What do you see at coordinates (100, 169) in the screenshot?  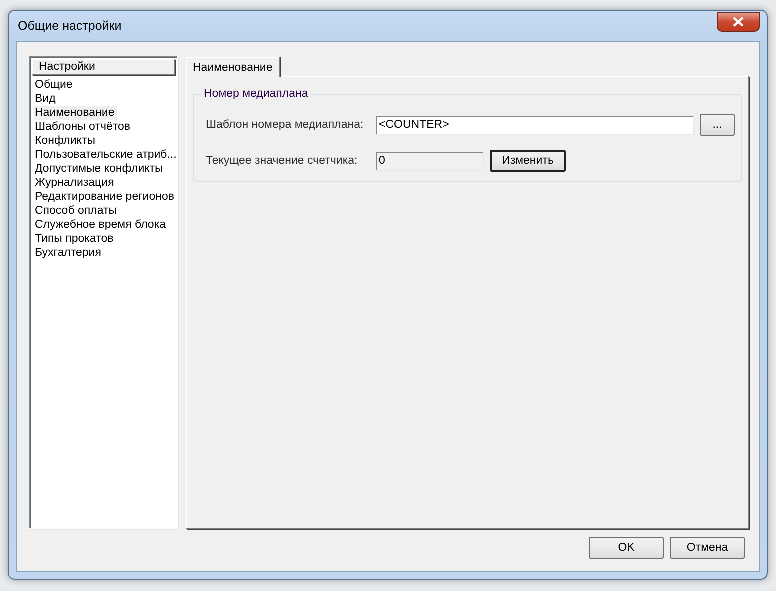 I see `sidebar-item: Допустимые конфликты` at bounding box center [100, 169].